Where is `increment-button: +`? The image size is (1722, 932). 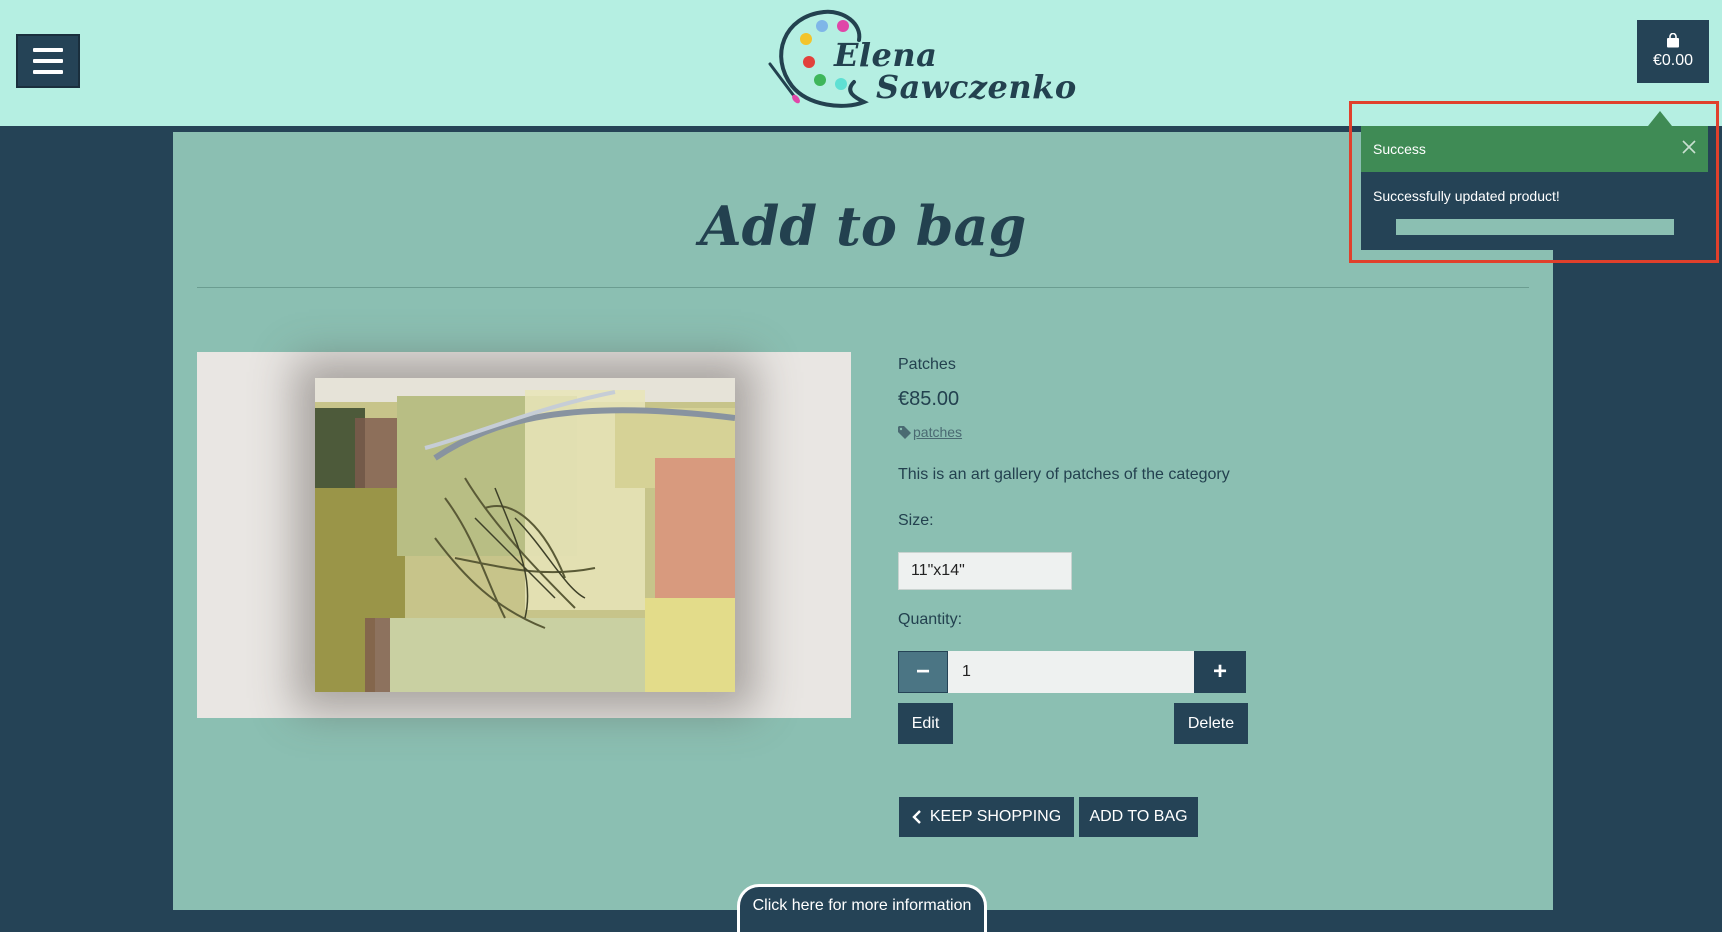
increment-button: + is located at coordinates (1220, 672).